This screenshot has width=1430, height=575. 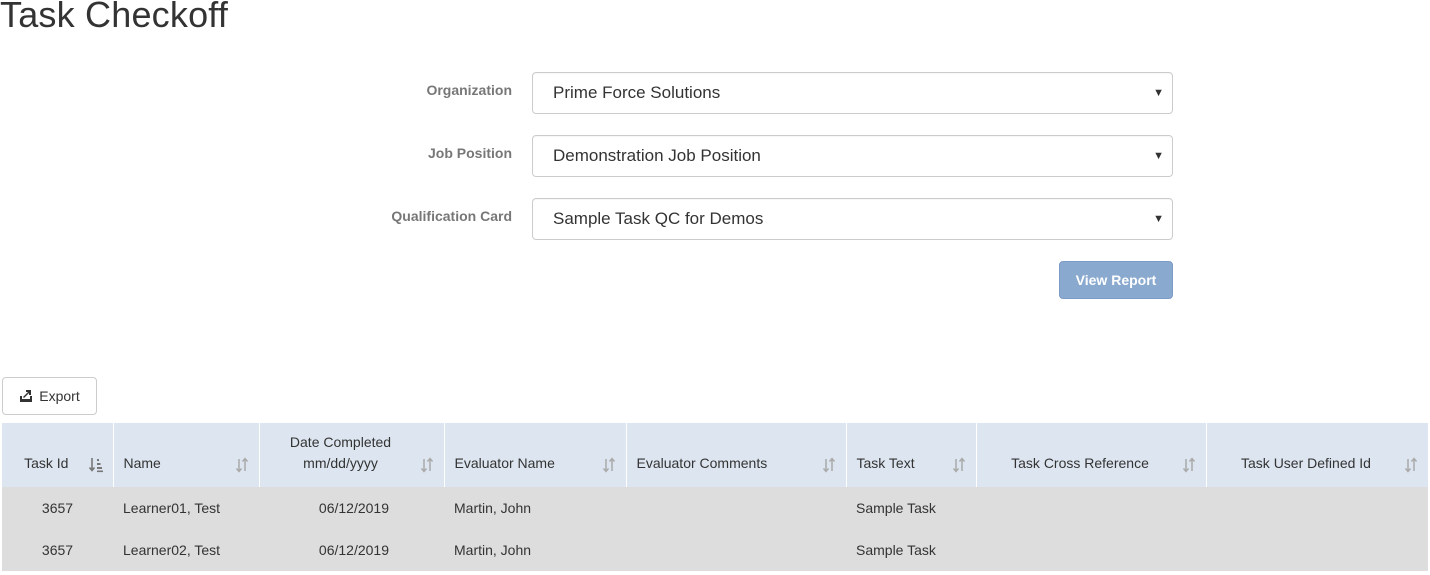 What do you see at coordinates (852, 93) in the screenshot?
I see `organization-select: Prime Force Solutions ▼` at bounding box center [852, 93].